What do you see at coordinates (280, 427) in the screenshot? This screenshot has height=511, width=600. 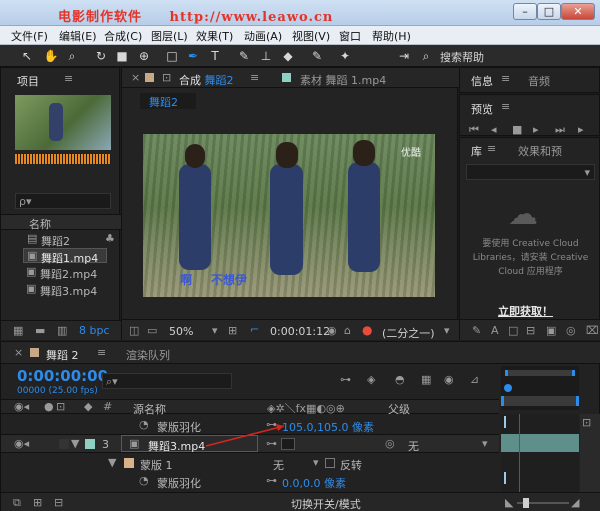 I see `annotation-arrow-head` at bounding box center [280, 427].